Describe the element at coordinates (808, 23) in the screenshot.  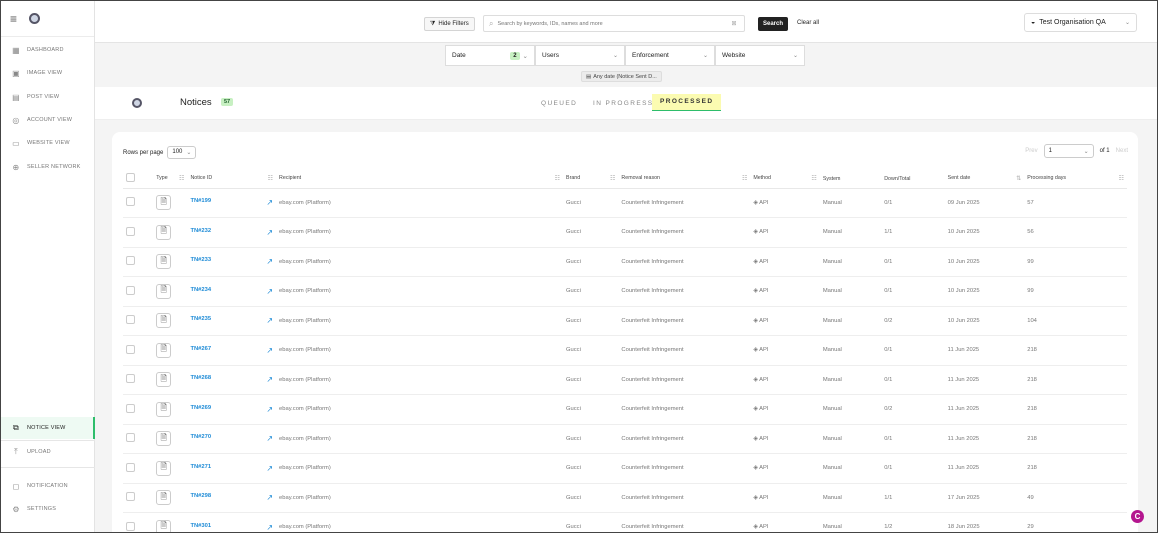
I see `clear-all-link: Clear all` at that location.